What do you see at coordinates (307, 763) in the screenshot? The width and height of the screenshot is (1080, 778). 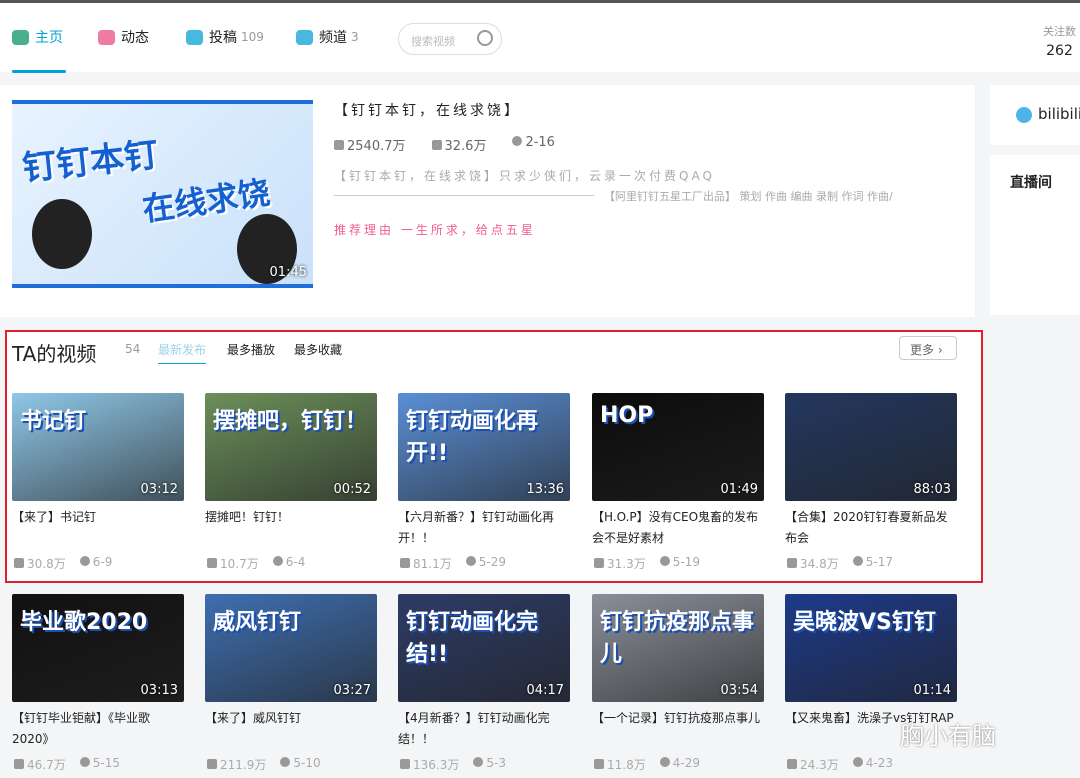 I see `upload-date: 5-10` at bounding box center [307, 763].